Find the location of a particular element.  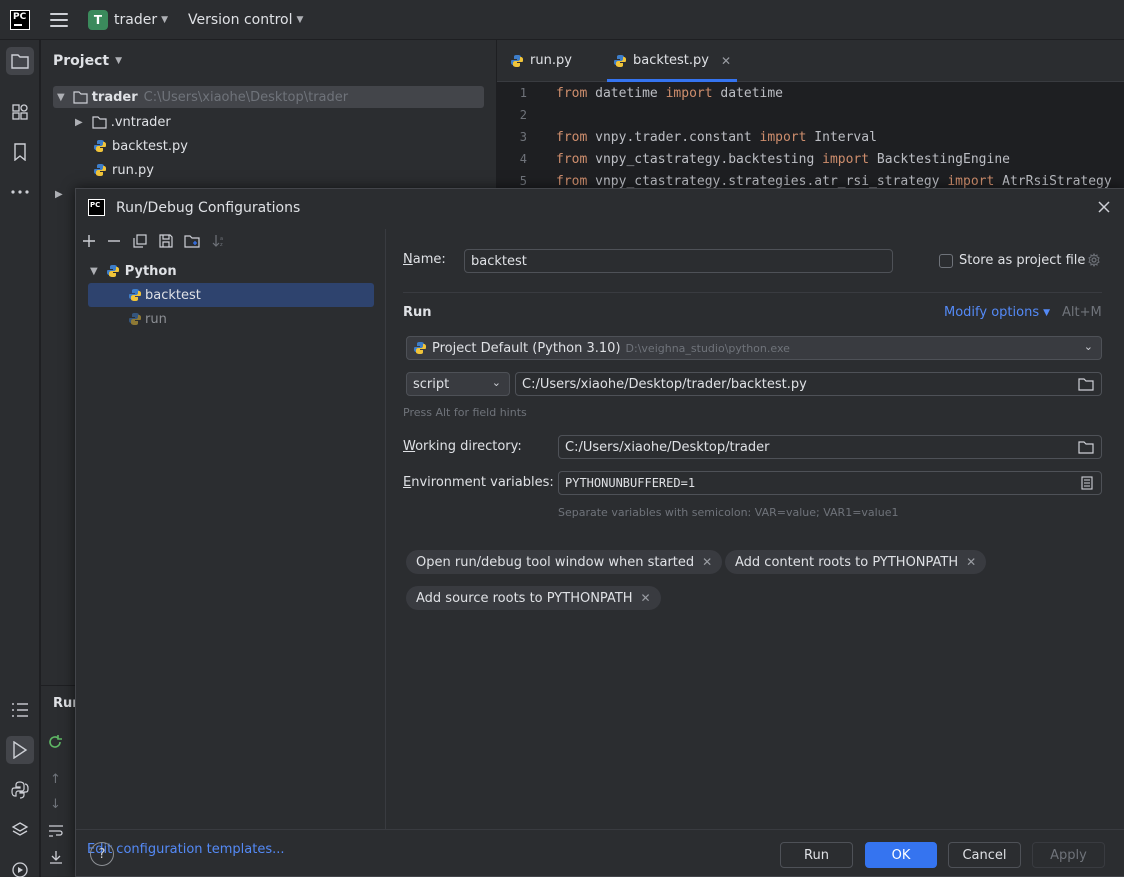

line-number: 3 is located at coordinates (523, 137).